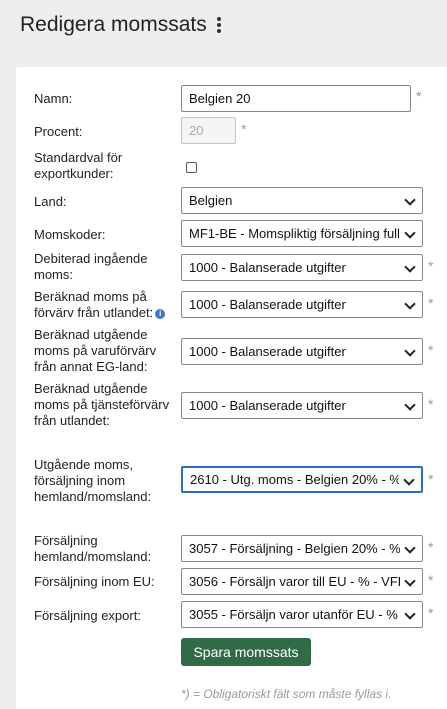  What do you see at coordinates (302, 548) in the screenshot?
I see `forsaljning-hemland-select: 3057 - Försäljning - Belgien 20% - % -` at bounding box center [302, 548].